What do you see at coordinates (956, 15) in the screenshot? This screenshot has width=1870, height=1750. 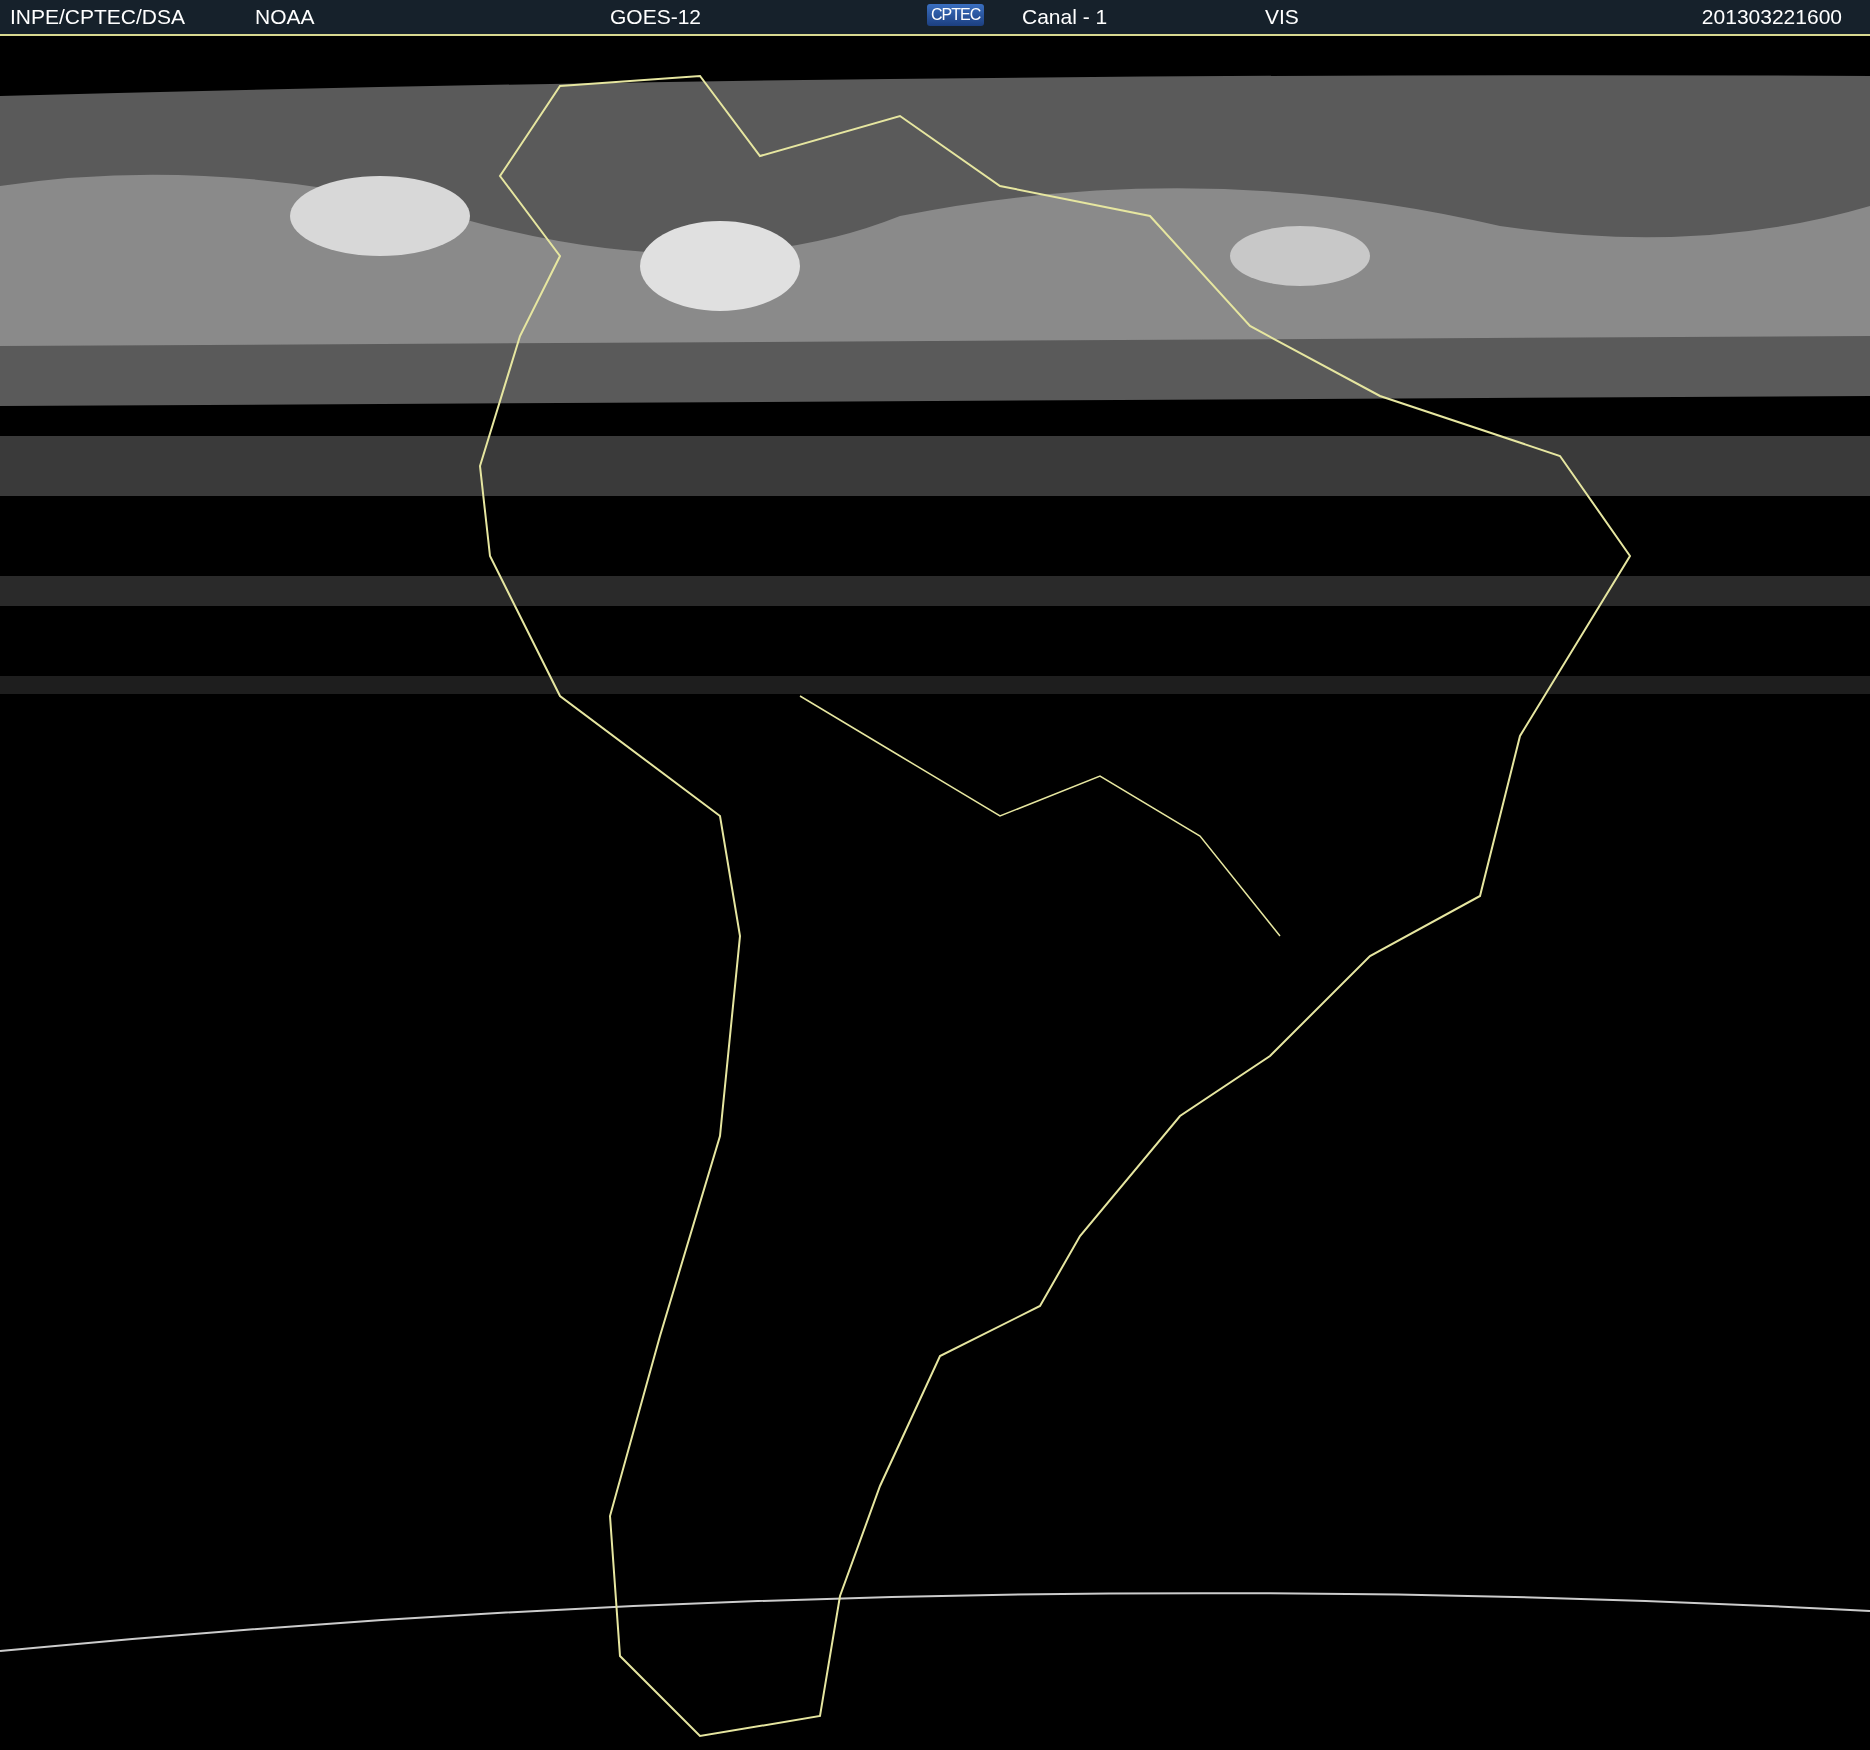 I see `logo: CPTEC` at bounding box center [956, 15].